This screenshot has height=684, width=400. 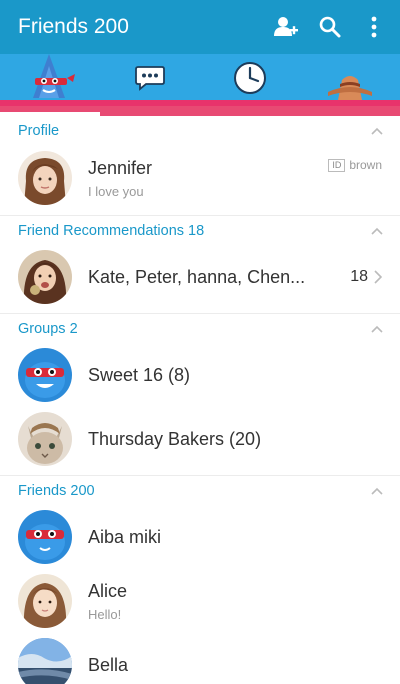 I want to click on tab-chats, so click(x=150, y=78).